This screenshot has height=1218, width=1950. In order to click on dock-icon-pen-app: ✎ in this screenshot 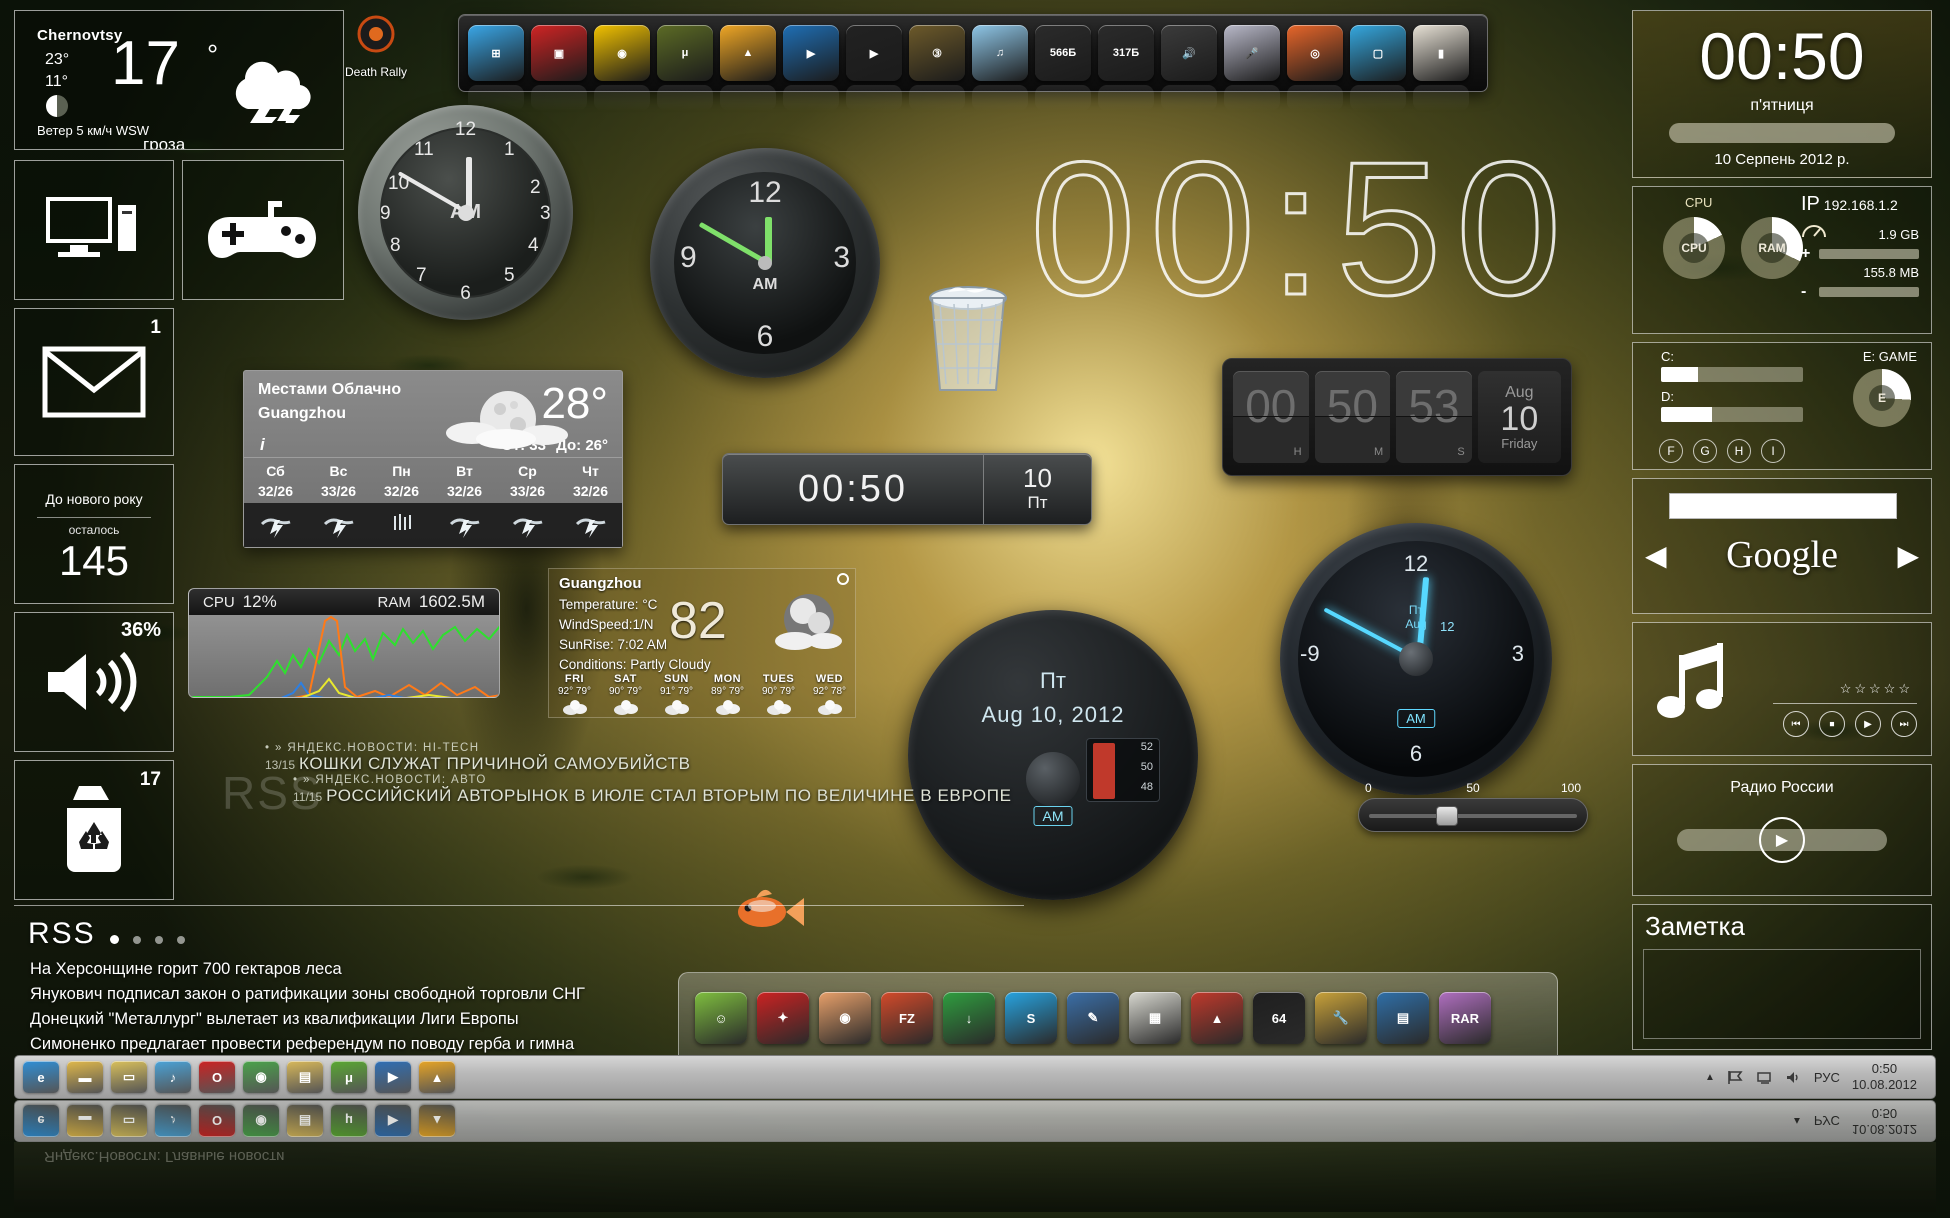, I will do `click(1093, 1018)`.